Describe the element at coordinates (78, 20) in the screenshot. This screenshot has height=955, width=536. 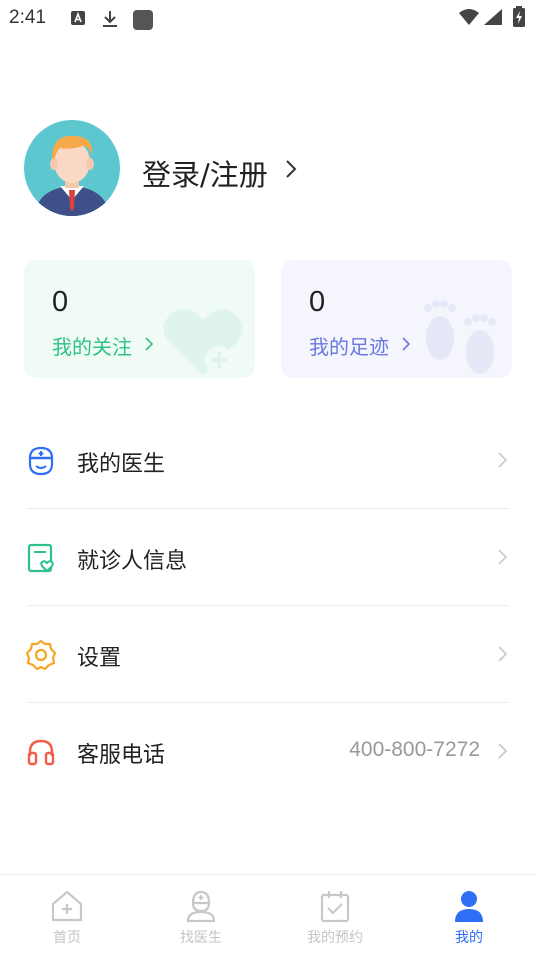
I see `keyboard-notification-icon` at that location.